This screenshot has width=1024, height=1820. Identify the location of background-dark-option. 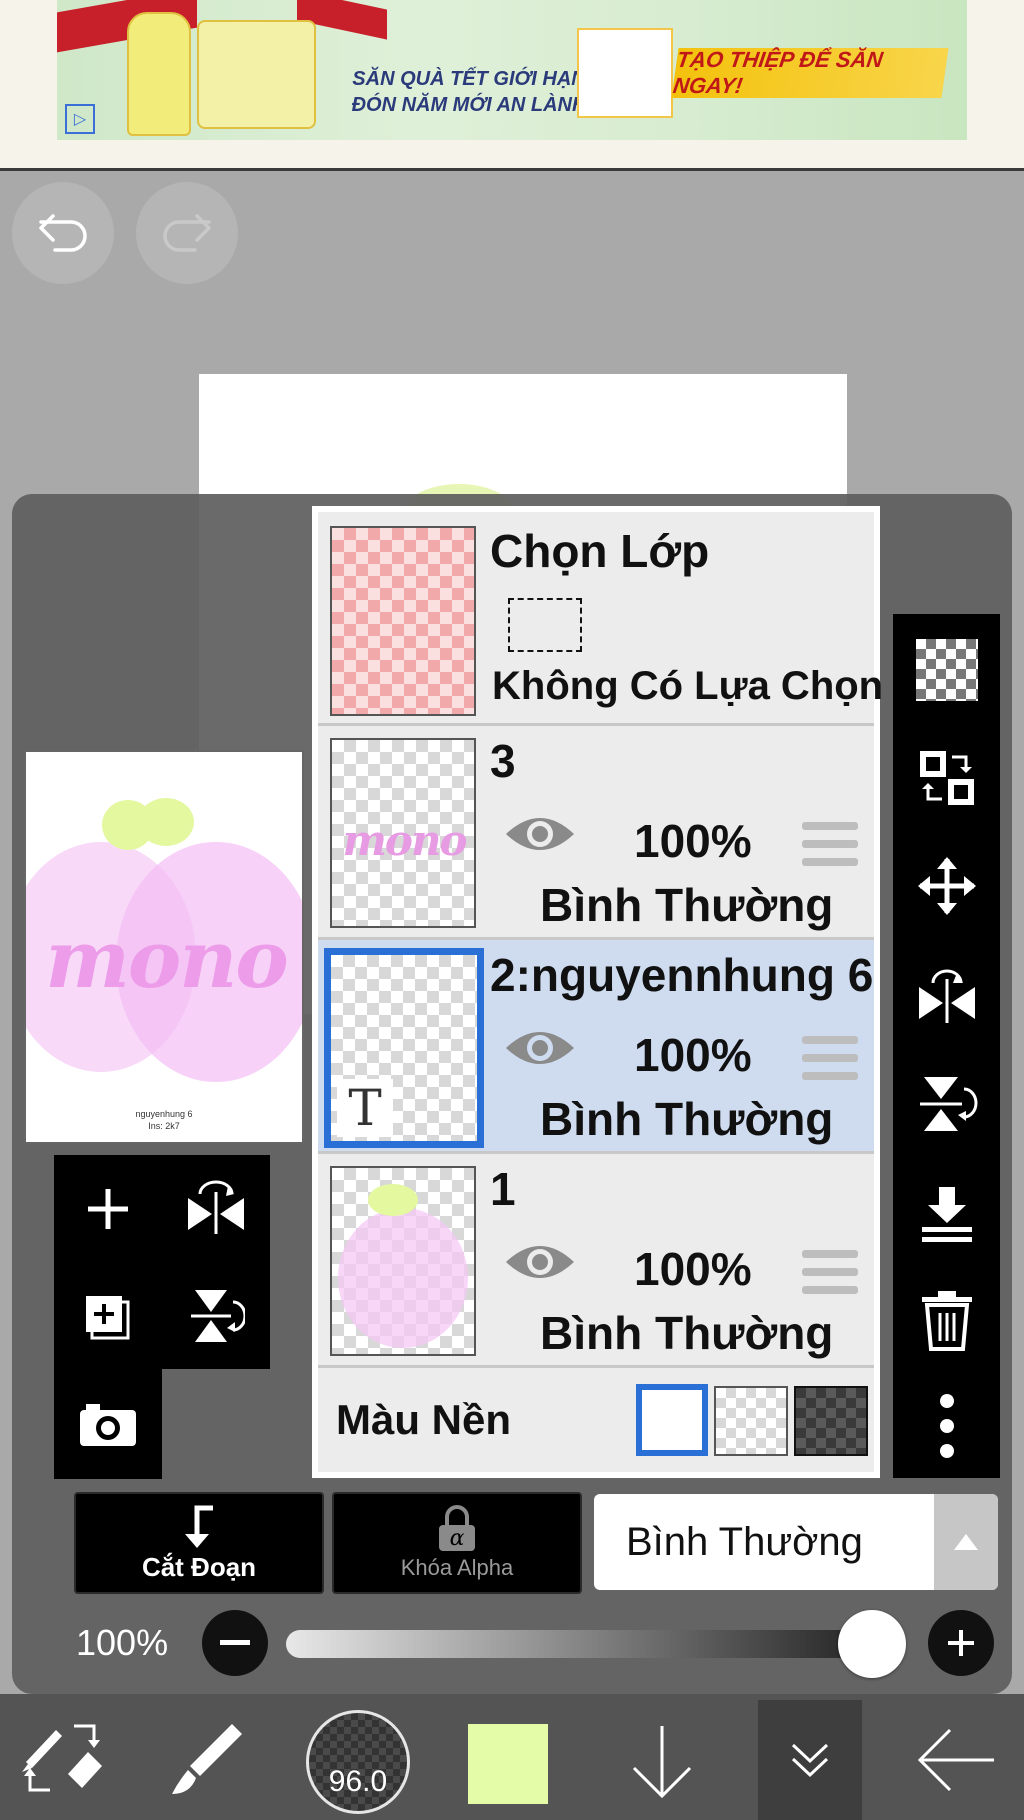
(831, 1421).